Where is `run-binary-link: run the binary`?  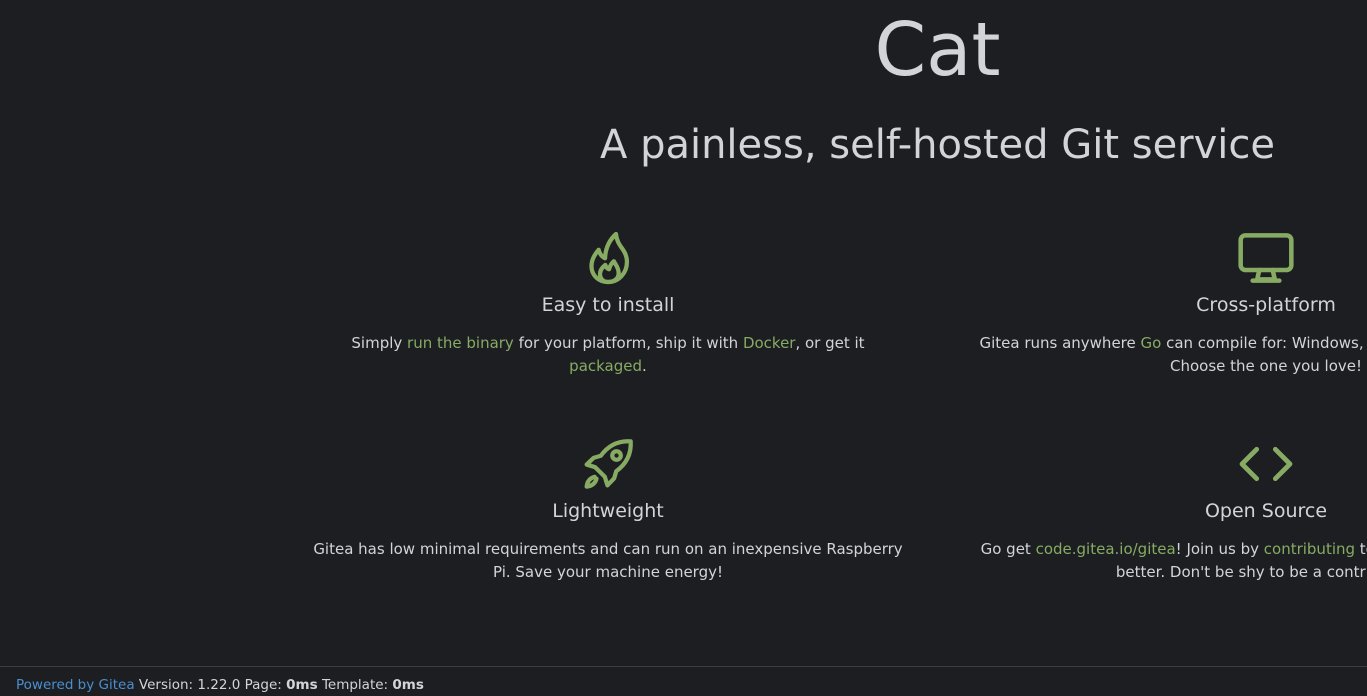 run-binary-link: run the binary is located at coordinates (460, 343).